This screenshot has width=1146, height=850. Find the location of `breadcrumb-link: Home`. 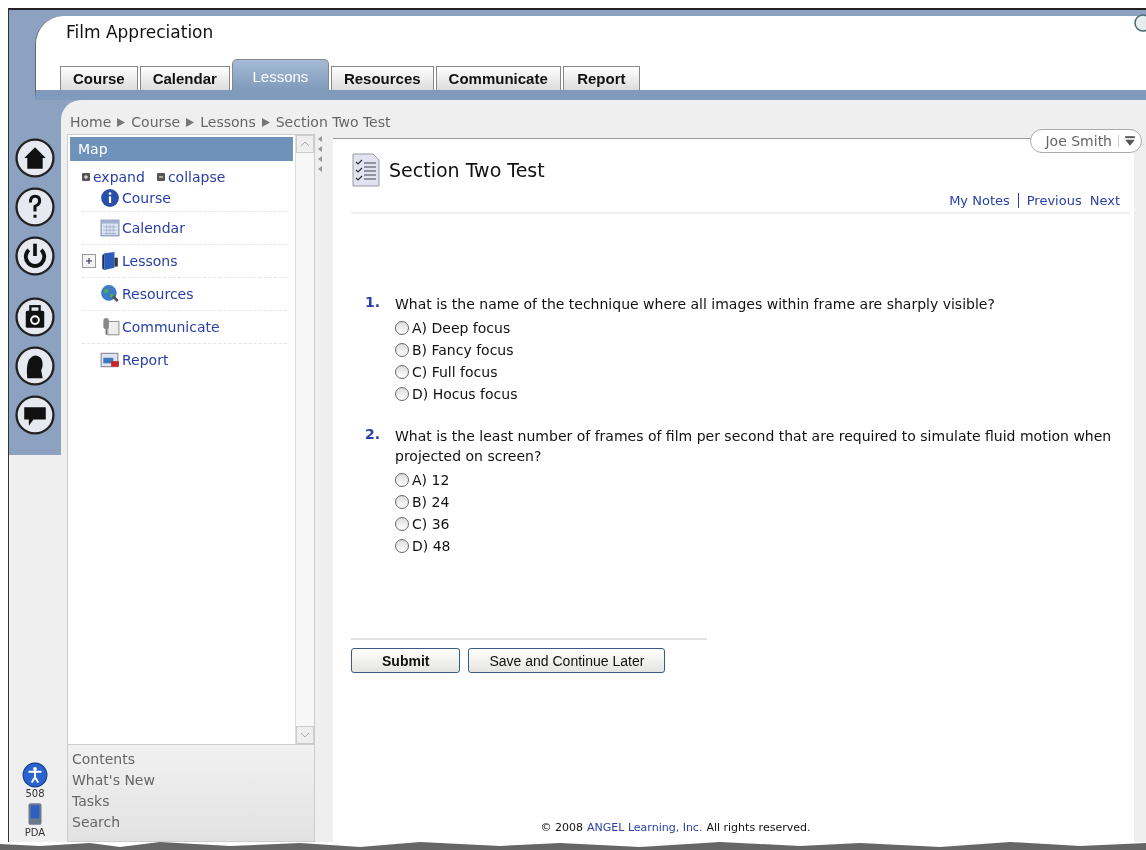

breadcrumb-link: Home is located at coordinates (91, 122).